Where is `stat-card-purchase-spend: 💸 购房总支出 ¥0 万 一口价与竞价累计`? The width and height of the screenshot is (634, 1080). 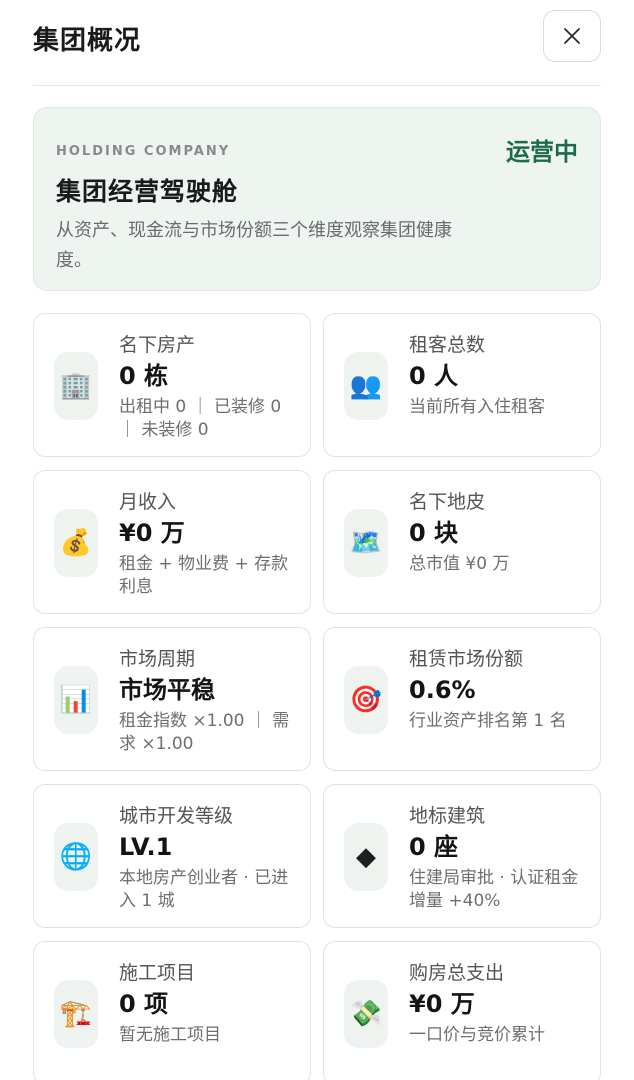
stat-card-purchase-spend: 💸 购房总支出 ¥0 万 一口价与竞价累计 is located at coordinates (462, 1010).